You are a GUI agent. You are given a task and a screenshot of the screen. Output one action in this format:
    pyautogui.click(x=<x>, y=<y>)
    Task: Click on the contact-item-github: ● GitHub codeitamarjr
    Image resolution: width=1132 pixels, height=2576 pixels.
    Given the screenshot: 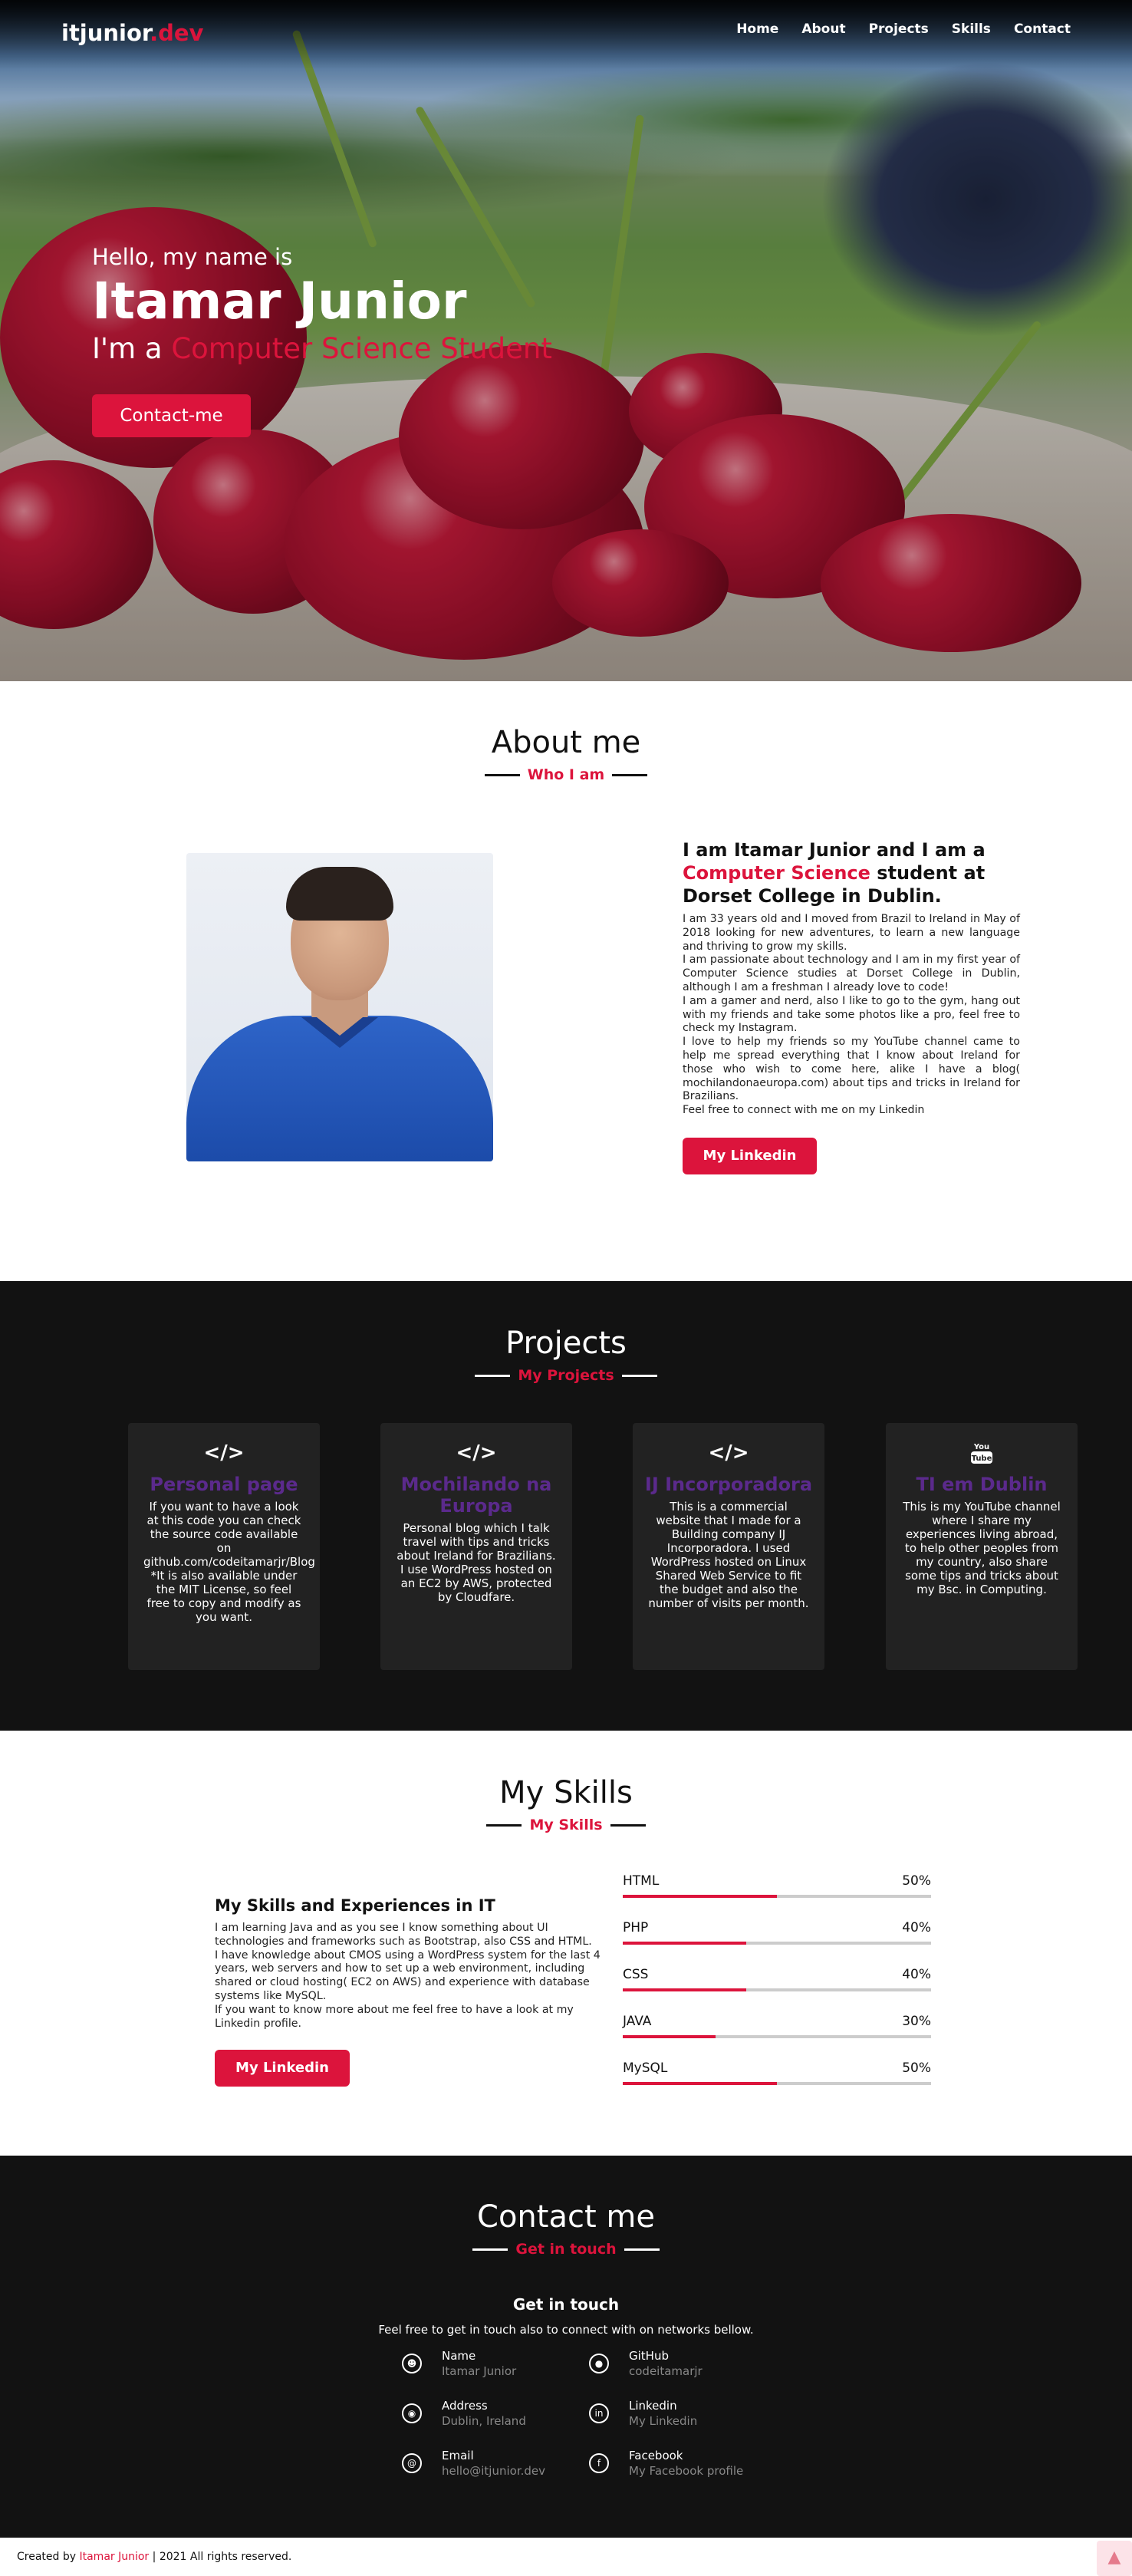 What is the action you would take?
    pyautogui.click(x=681, y=2366)
    